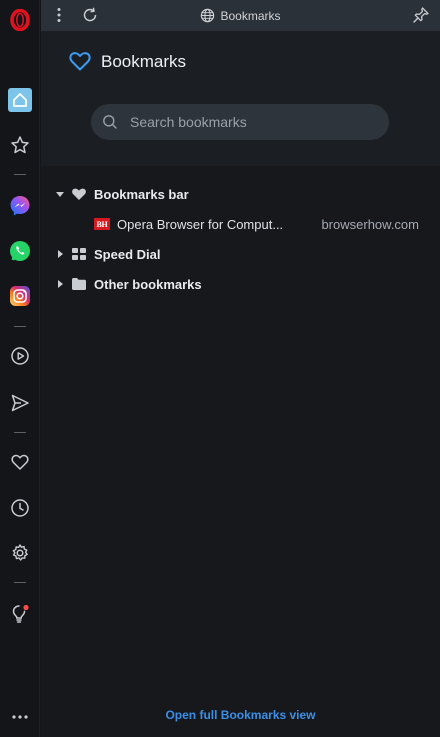 Image resolution: width=440 pixels, height=737 pixels. Describe the element at coordinates (20, 356) in the screenshot. I see `player-icon` at that location.